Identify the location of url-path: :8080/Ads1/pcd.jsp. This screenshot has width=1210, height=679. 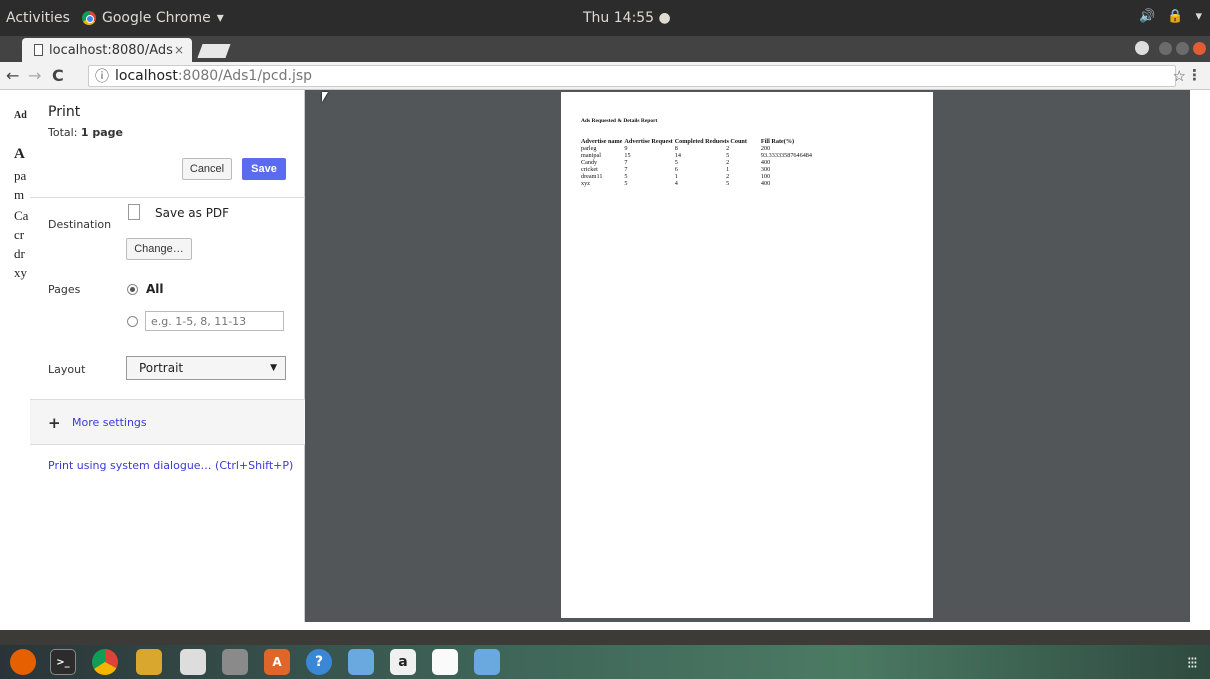
(245, 76).